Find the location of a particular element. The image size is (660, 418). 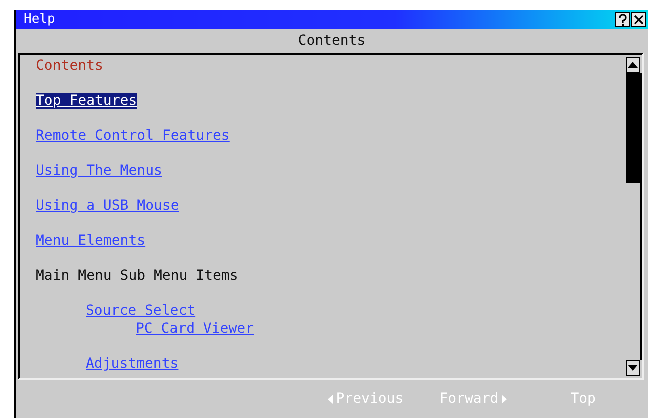

topic-link: Top Features is located at coordinates (87, 101).